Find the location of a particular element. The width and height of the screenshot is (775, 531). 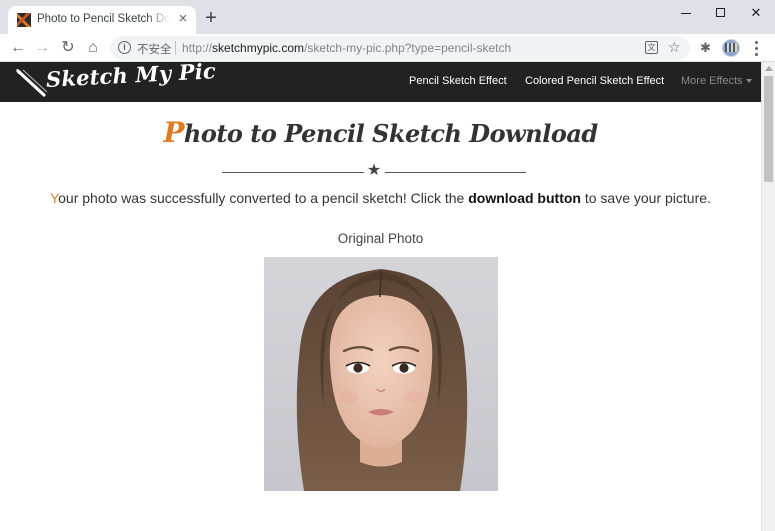

nav-more-effects-dropdown: More Effects is located at coordinates (716, 81).